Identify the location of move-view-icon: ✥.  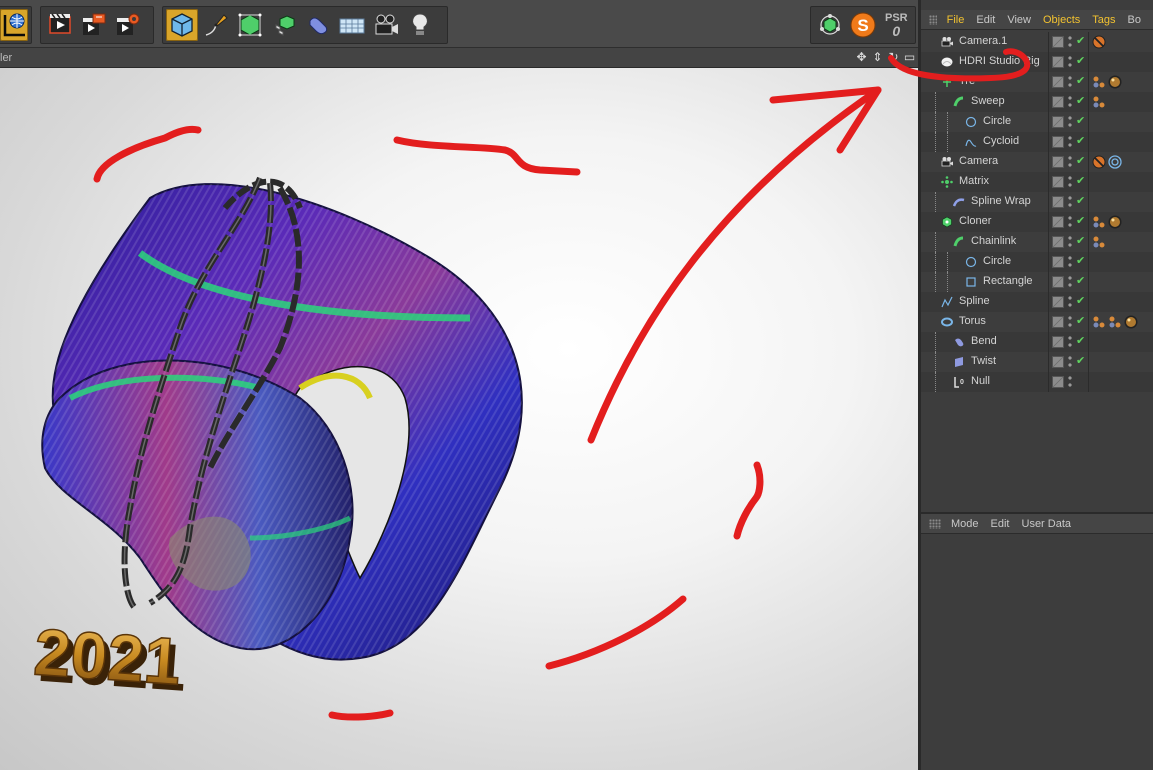
(861, 57).